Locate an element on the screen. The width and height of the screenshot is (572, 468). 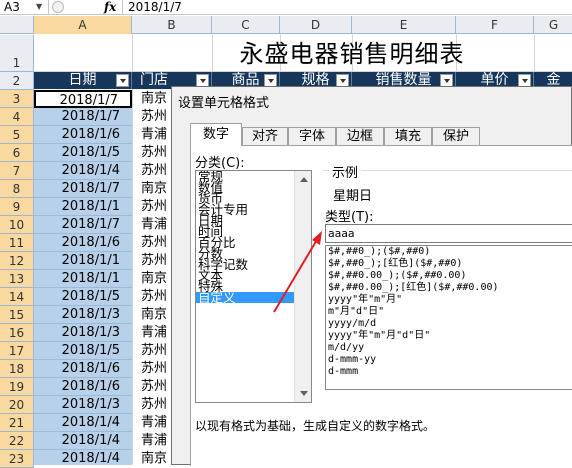
row-header: 21 is located at coordinates (17, 423).